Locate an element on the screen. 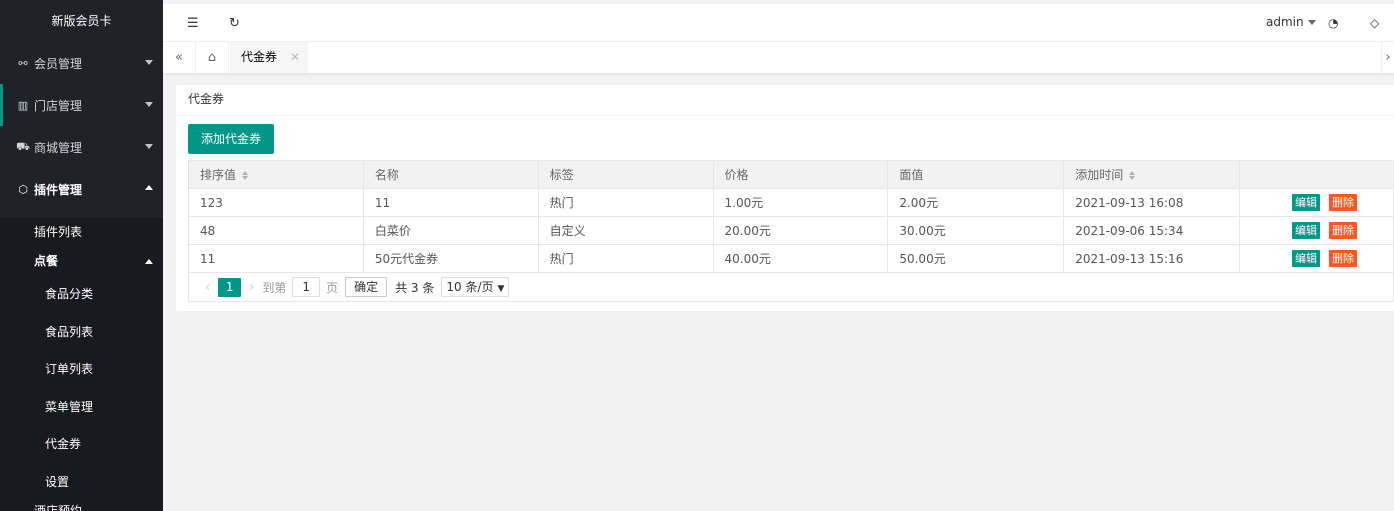 This screenshot has height=511, width=1394. tabs-left-icon: « is located at coordinates (179, 57).